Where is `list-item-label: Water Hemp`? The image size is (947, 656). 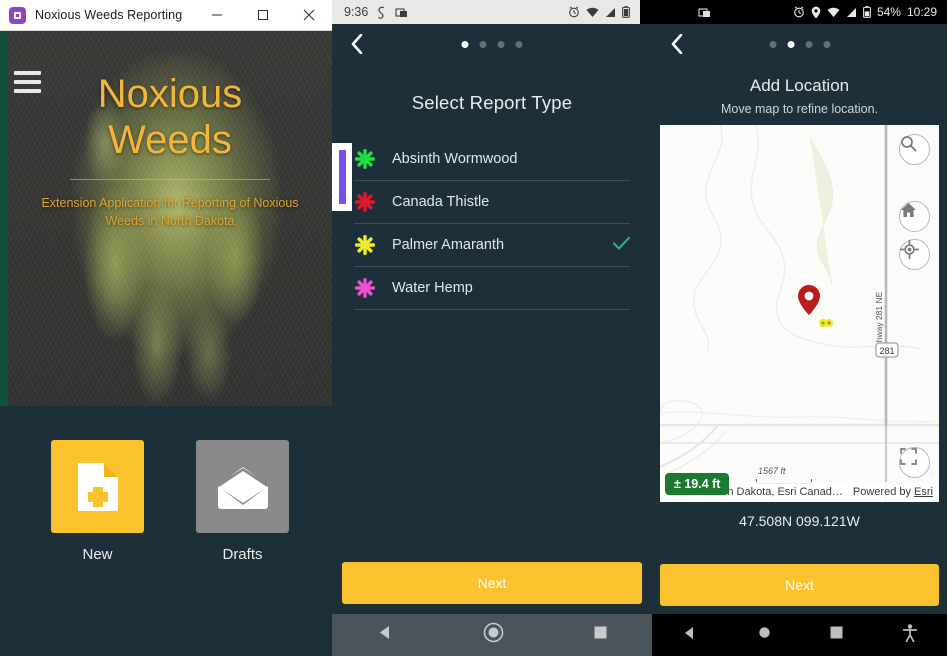 list-item-label: Water Hemp is located at coordinates (432, 288).